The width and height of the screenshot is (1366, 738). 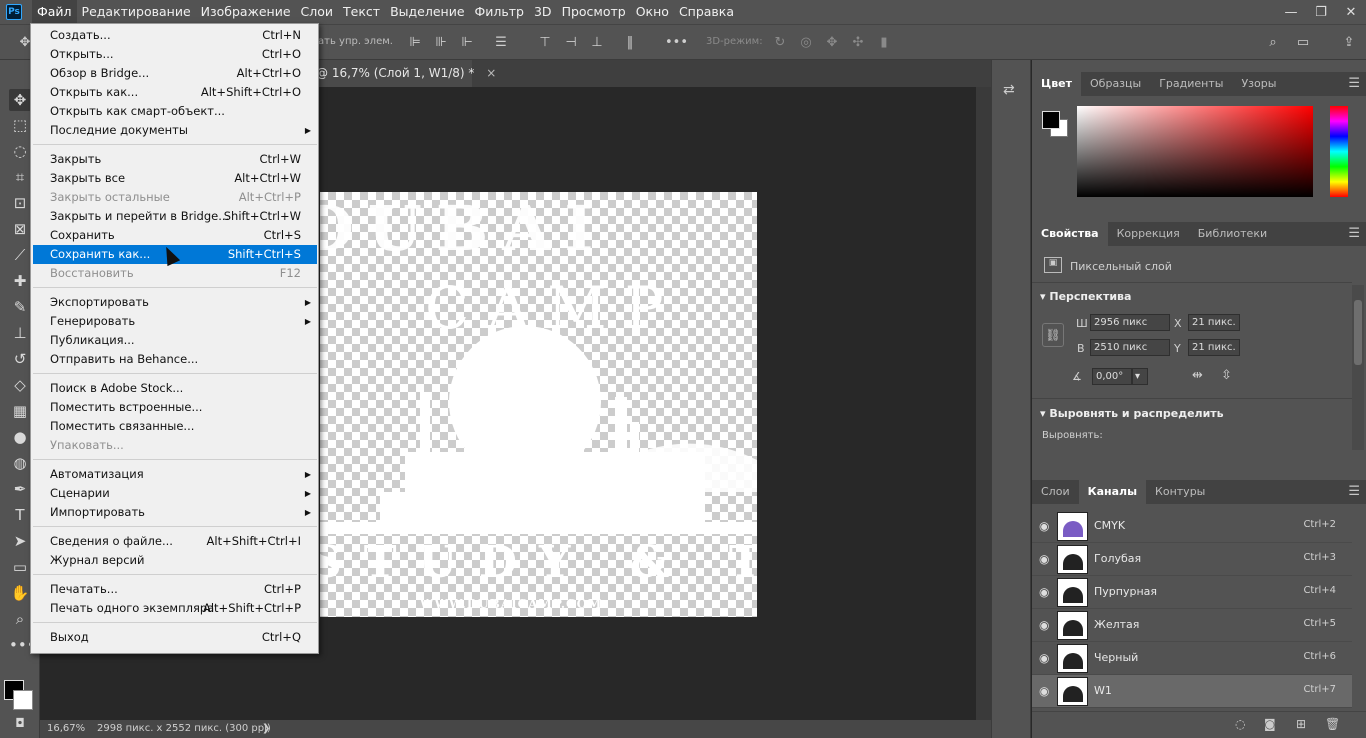 What do you see at coordinates (884, 43) in the screenshot?
I see `3d-scale-icon: ▮` at bounding box center [884, 43].